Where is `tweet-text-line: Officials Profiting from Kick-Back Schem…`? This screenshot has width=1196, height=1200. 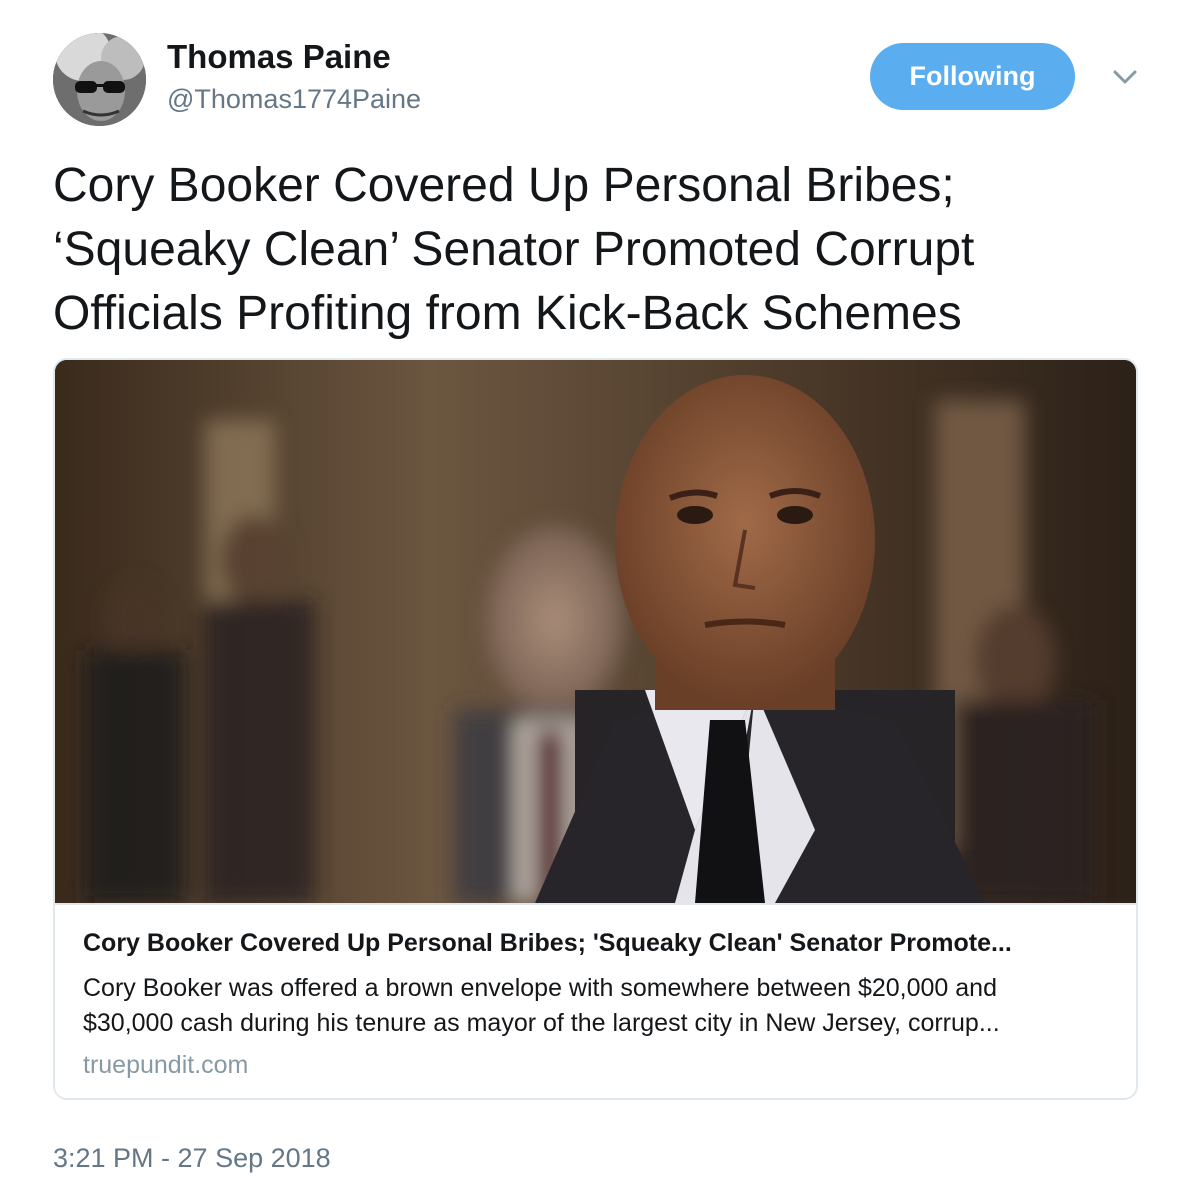
tweet-text-line: Officials Profiting from Kick-Back Schem… is located at coordinates (507, 313).